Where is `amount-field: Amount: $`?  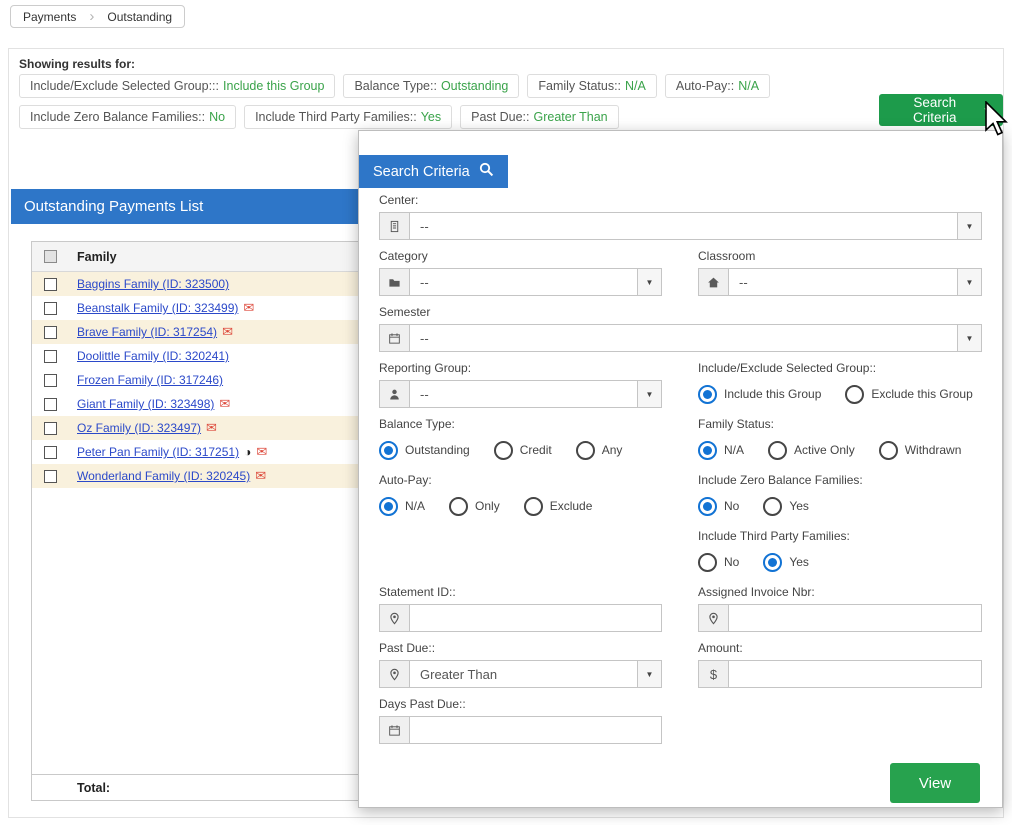 amount-field: Amount: $ is located at coordinates (840, 664).